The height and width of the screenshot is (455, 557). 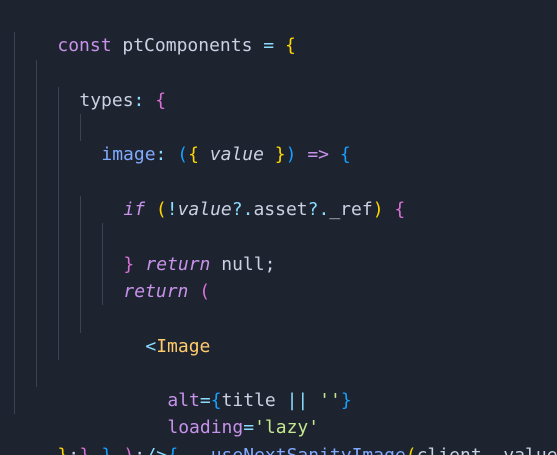 I want to click on token: ), so click(x=128, y=450).